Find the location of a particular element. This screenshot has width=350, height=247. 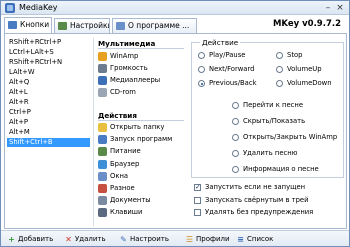

option-checkbox: Запускать свёрнутым в трей is located at coordinates (251, 200).